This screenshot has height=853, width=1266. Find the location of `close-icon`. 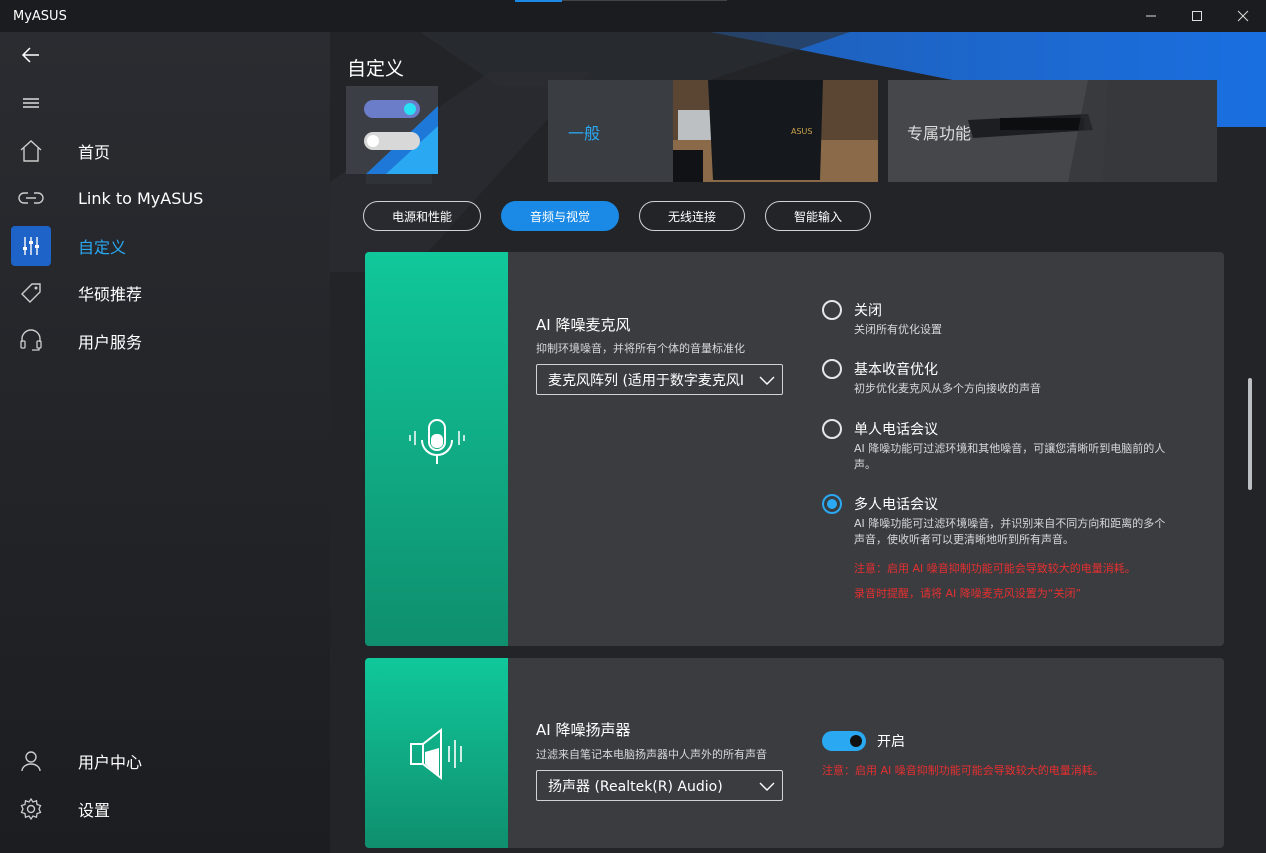

close-icon is located at coordinates (1243, 16).